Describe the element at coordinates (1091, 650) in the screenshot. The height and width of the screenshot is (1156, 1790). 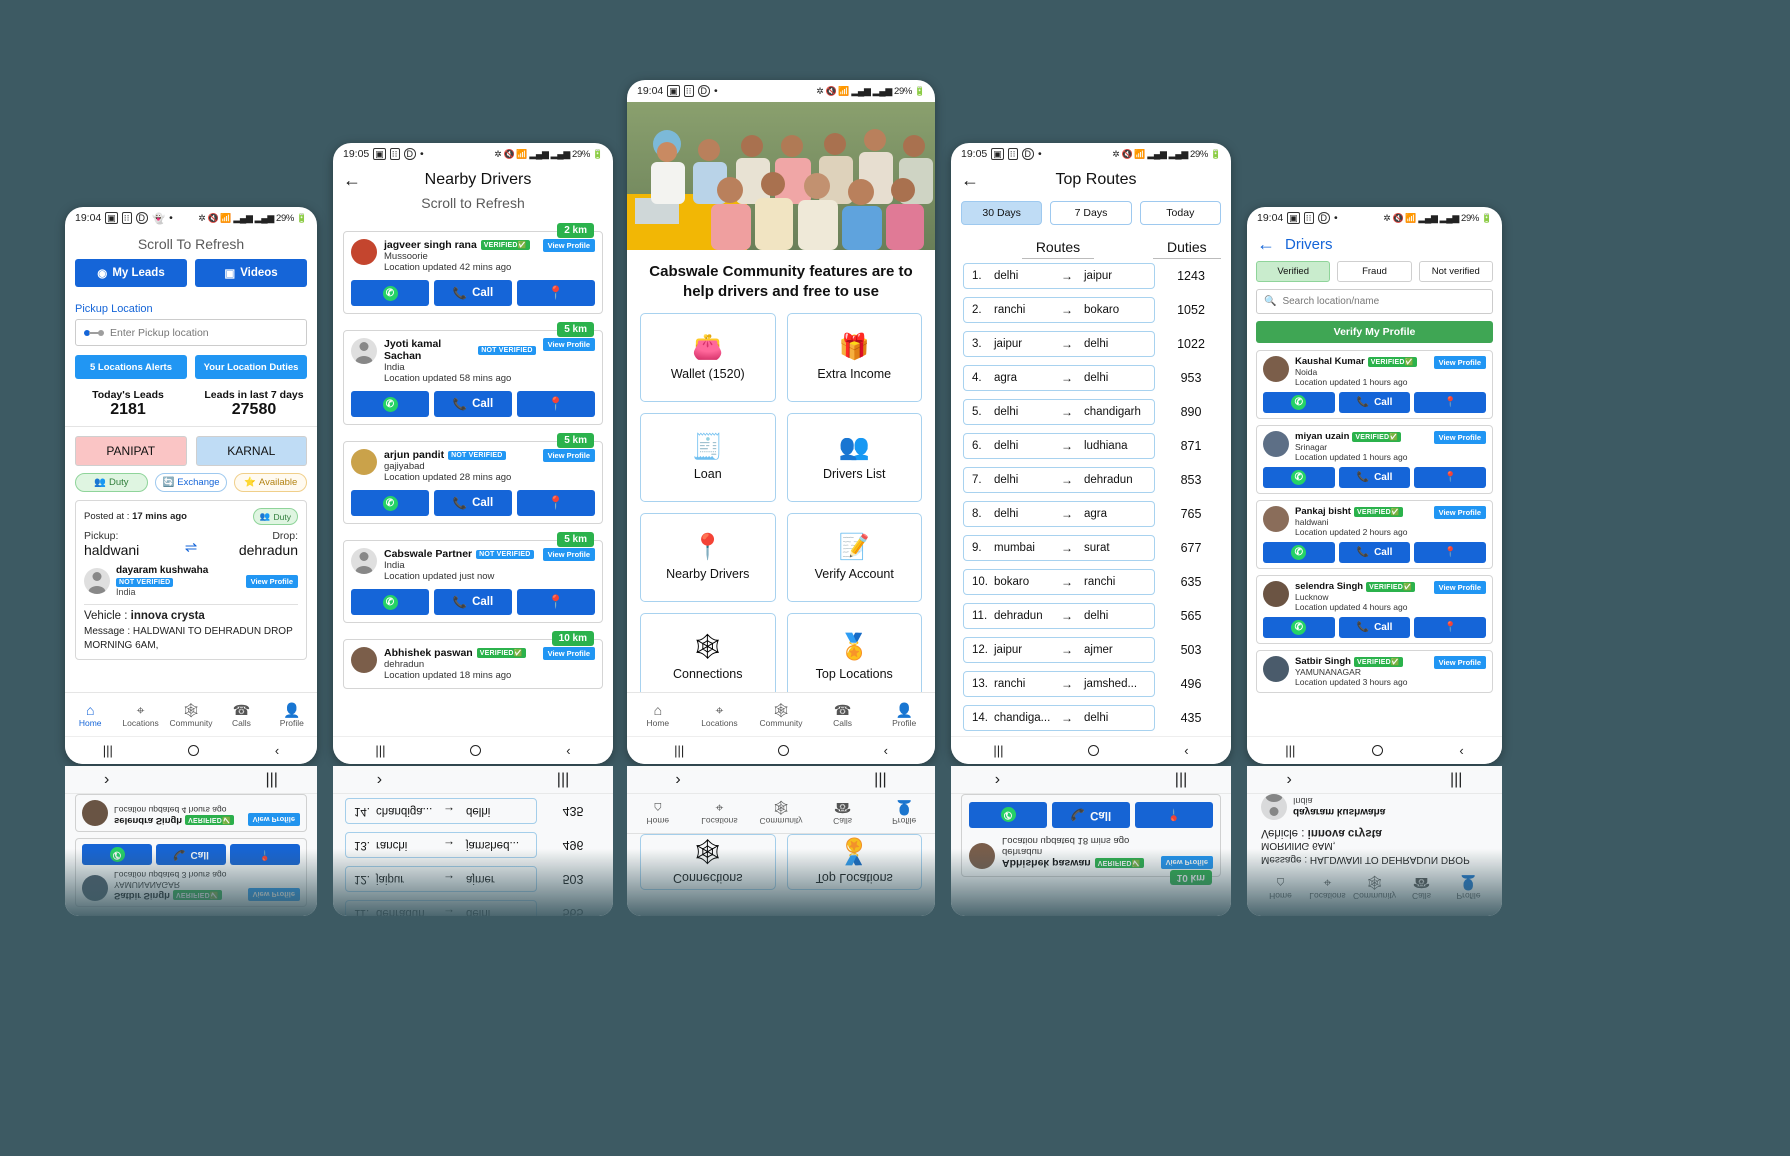
I see `table-row: 12. jaipur → ajmer 503` at that location.